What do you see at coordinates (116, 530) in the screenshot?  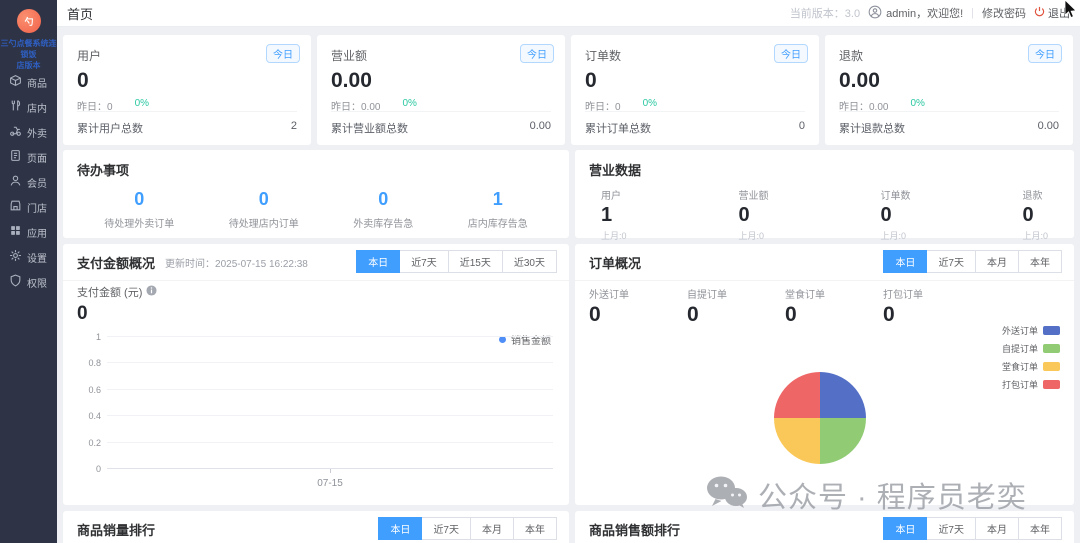 I see `section-title: 商品销量排行` at bounding box center [116, 530].